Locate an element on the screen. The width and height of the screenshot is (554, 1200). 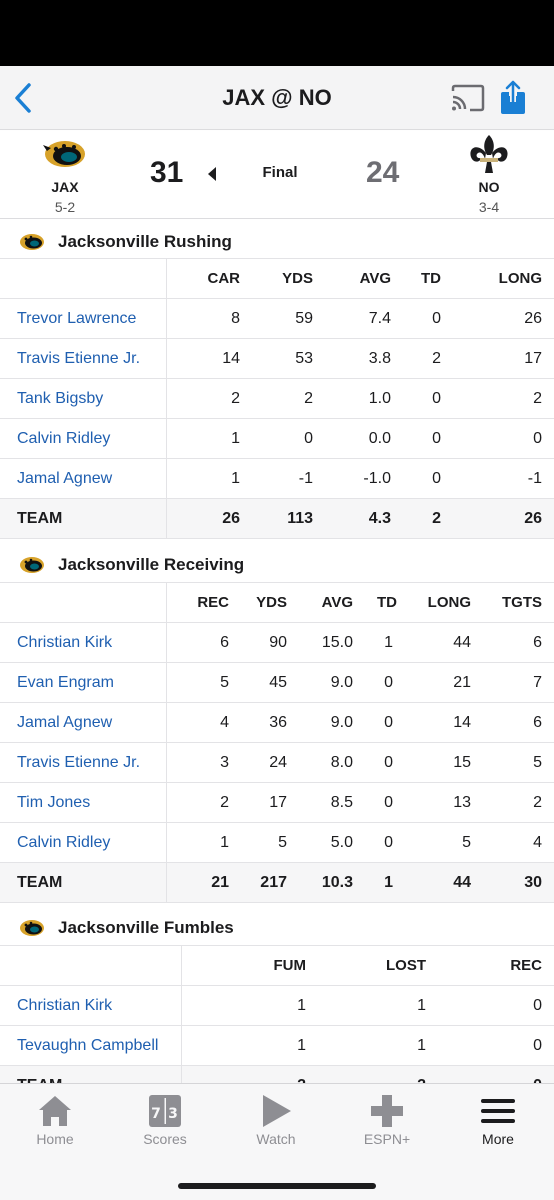
column-header: TGTS is located at coordinates (518, 602).